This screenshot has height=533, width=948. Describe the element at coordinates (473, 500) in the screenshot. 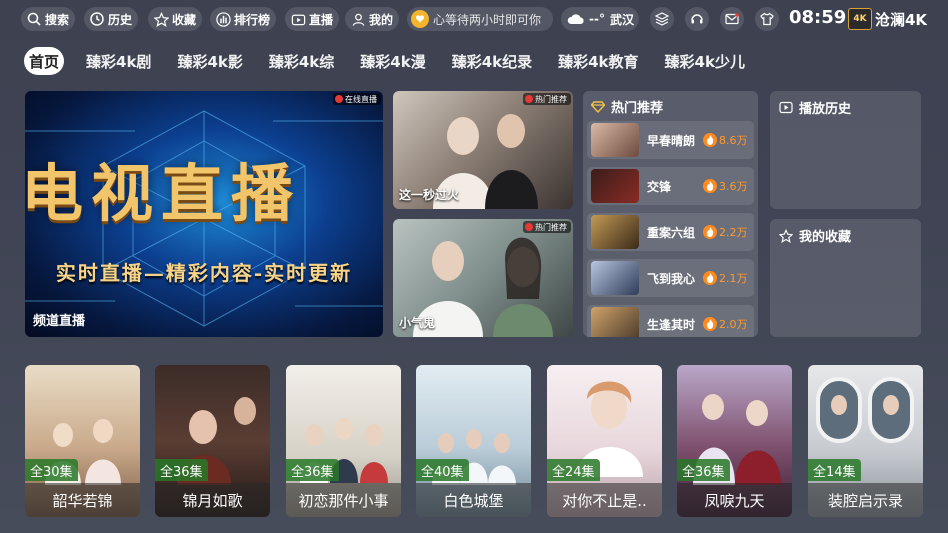

I see `show-title: 白色城堡` at that location.